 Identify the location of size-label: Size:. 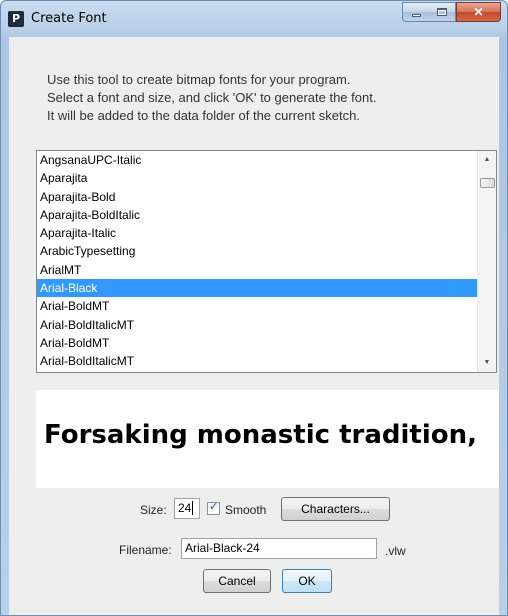
(153, 510).